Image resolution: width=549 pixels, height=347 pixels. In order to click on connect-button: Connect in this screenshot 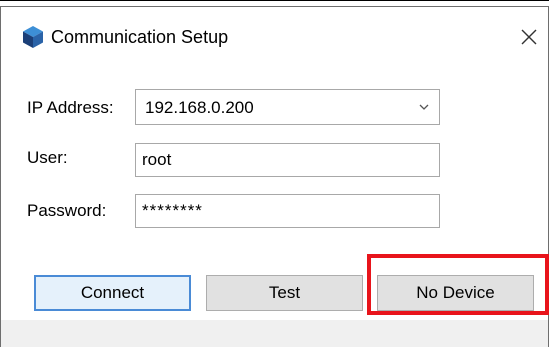, I will do `click(112, 293)`.